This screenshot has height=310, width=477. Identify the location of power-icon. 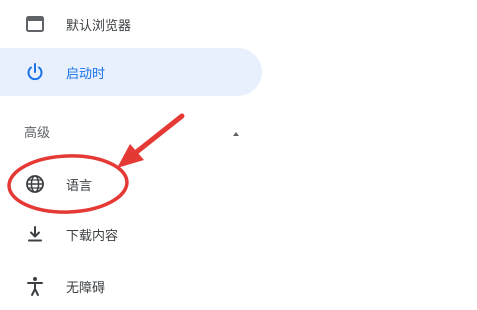
(35, 72).